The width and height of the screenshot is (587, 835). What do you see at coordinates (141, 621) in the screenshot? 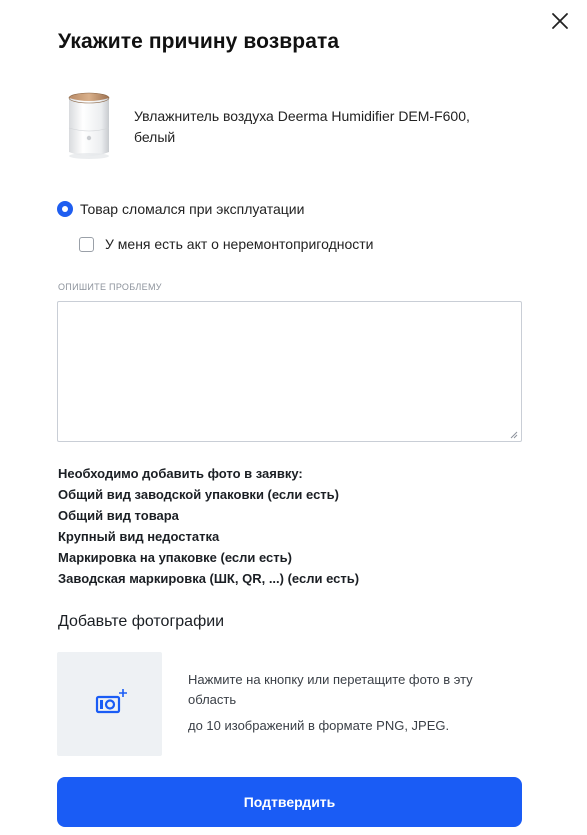
I see `photos-title: Добавьте фотографии` at bounding box center [141, 621].